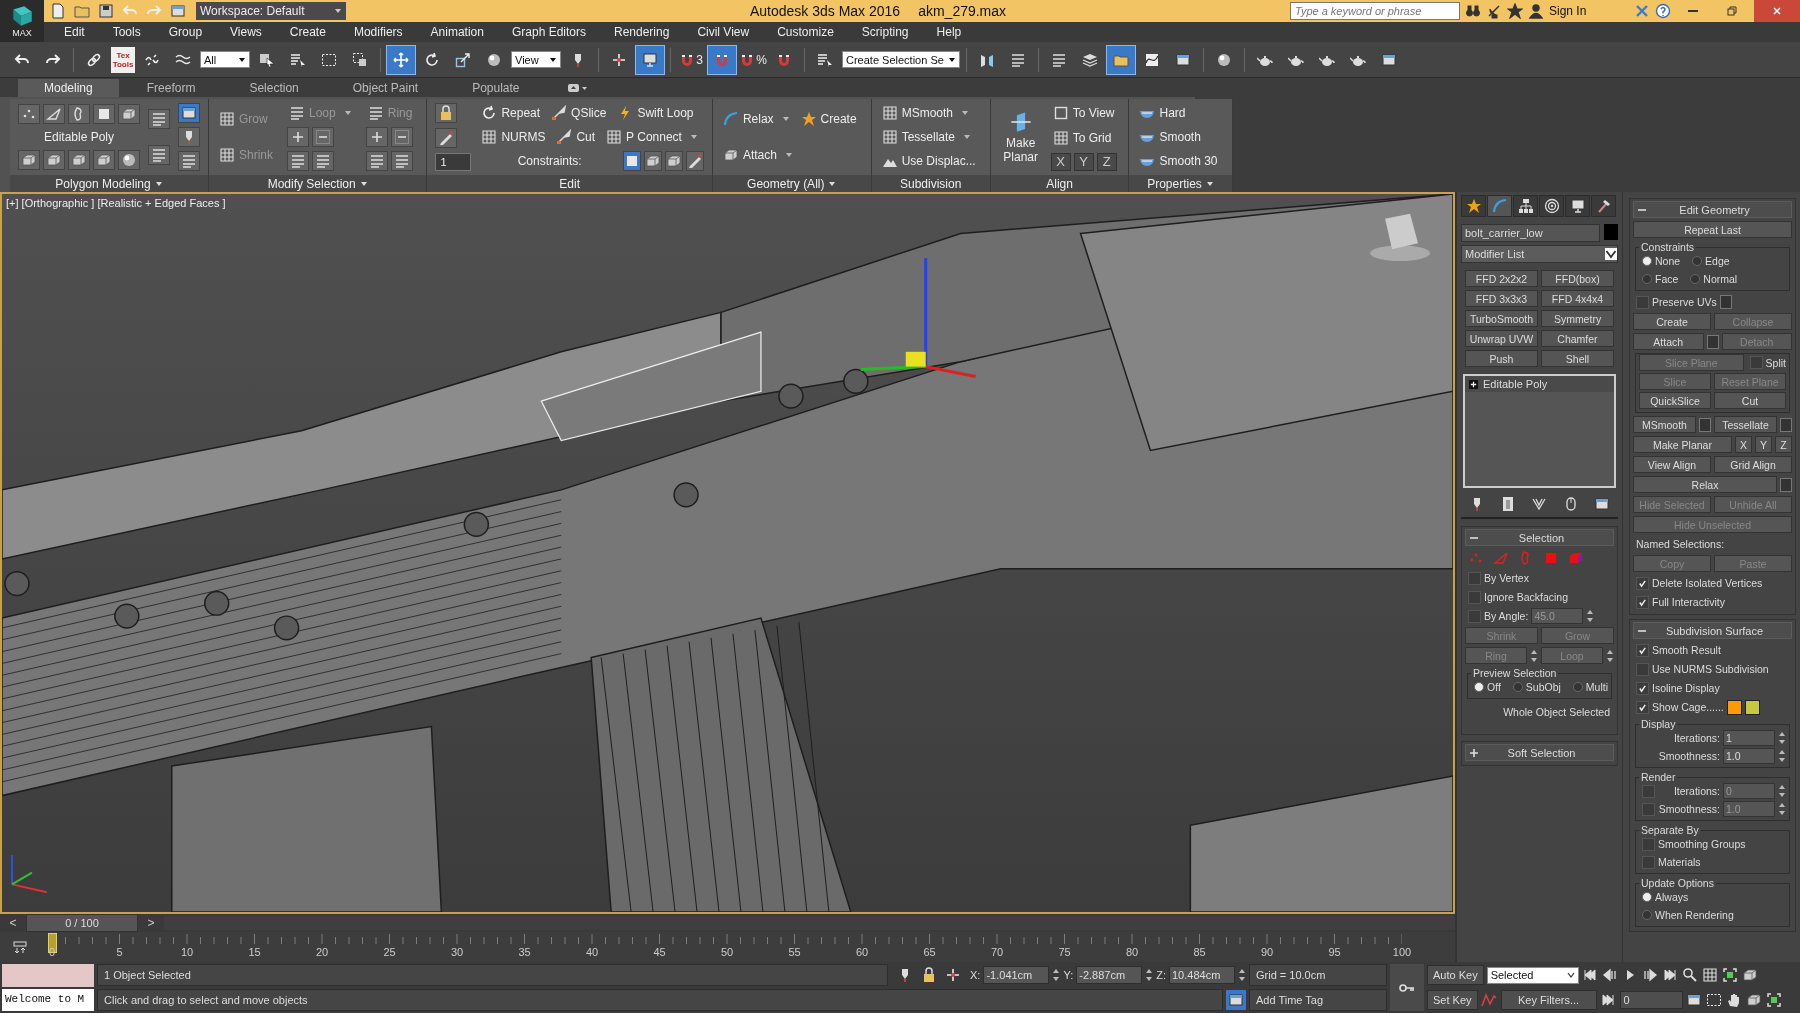  What do you see at coordinates (1452, 999) in the screenshot?
I see `set-key-button: Set Key` at bounding box center [1452, 999].